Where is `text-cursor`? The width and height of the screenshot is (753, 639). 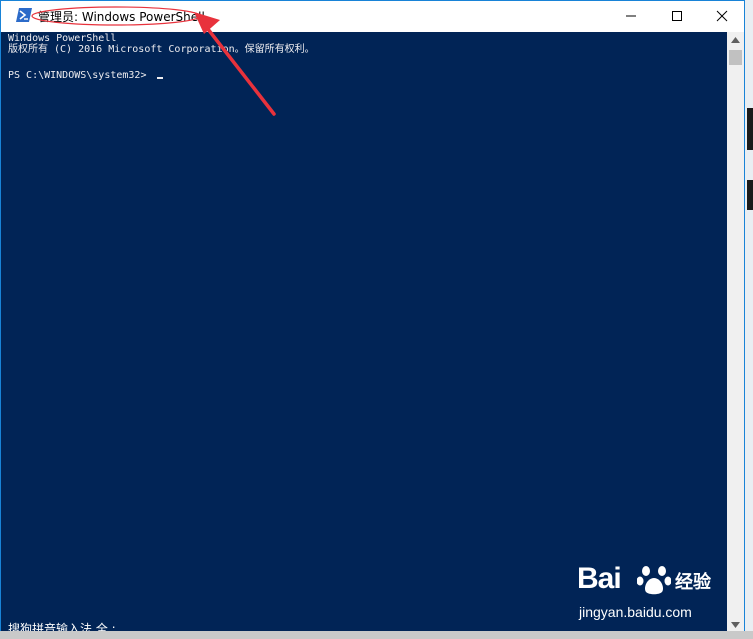 text-cursor is located at coordinates (159, 78).